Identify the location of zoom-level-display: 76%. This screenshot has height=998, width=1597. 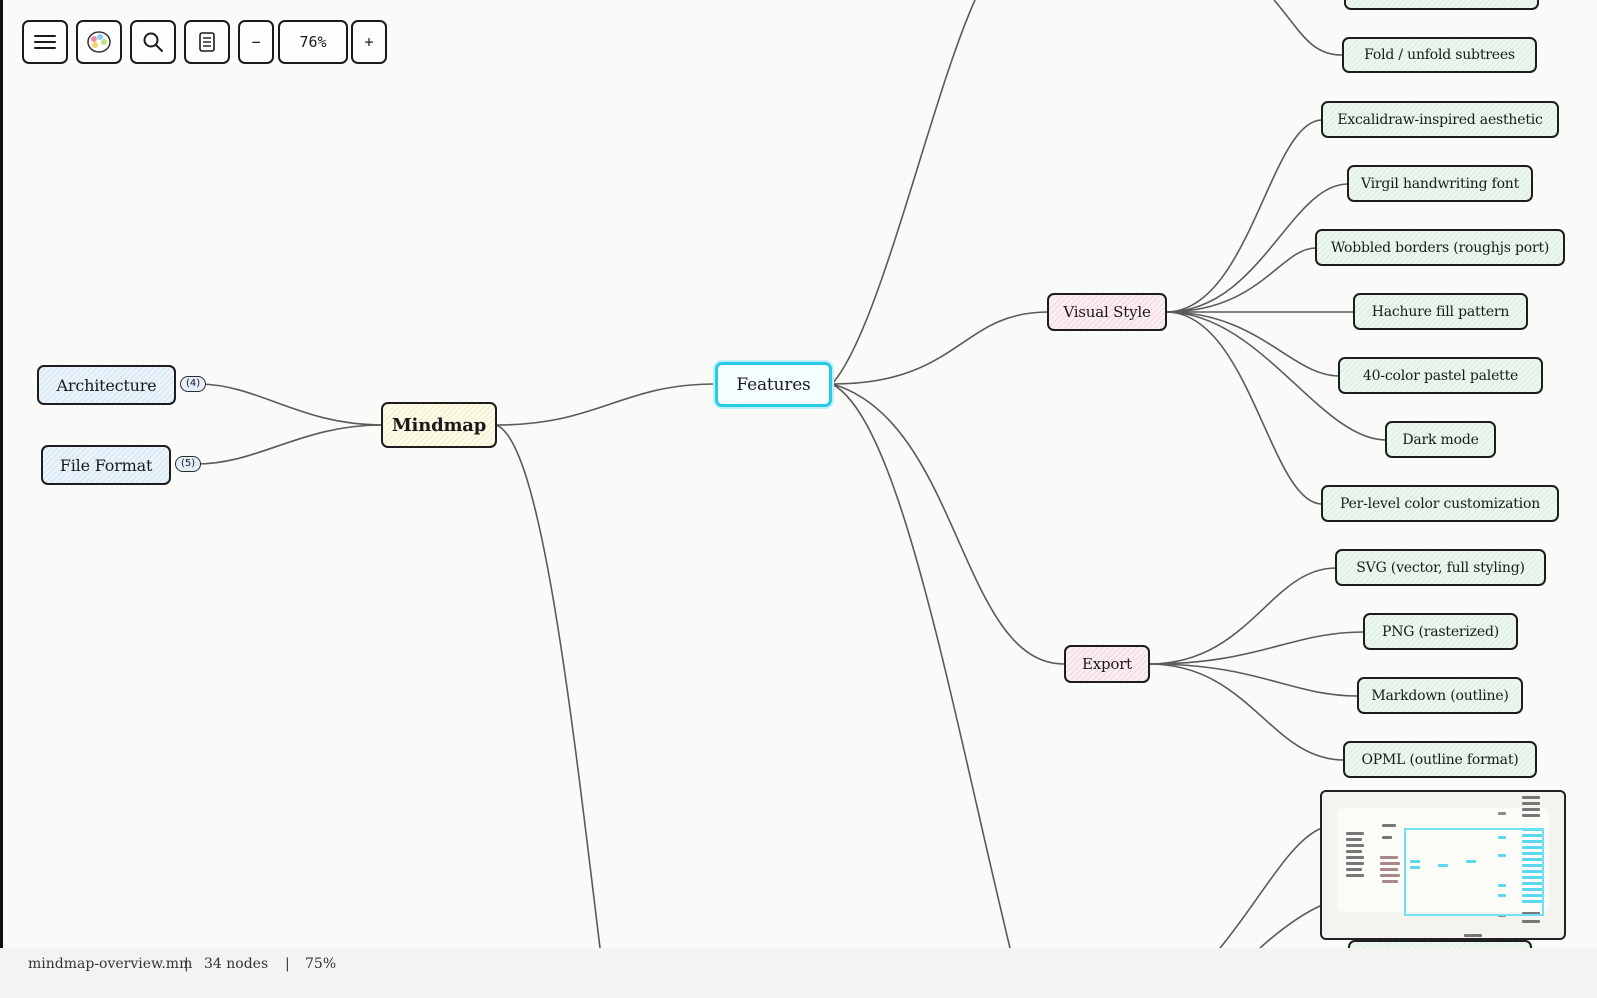
(313, 42).